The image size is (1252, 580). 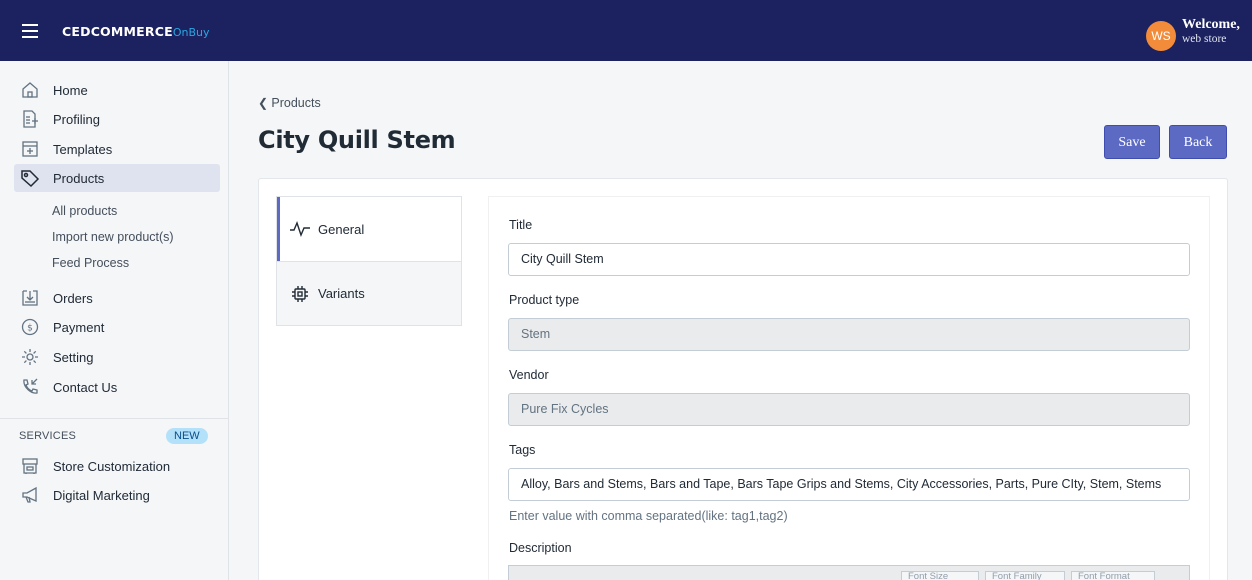 What do you see at coordinates (30, 31) in the screenshot?
I see `hamburger-menu-icon` at bounding box center [30, 31].